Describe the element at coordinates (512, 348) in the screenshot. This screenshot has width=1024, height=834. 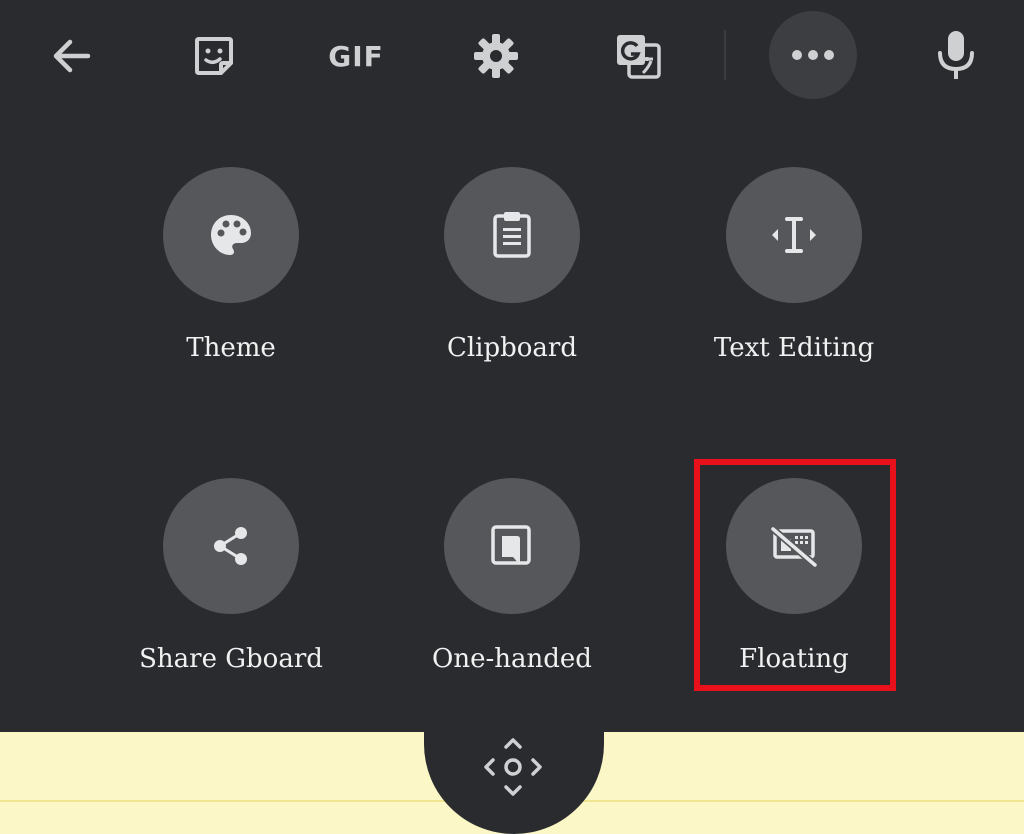
I see `clipboard-label: Clipboard` at that location.